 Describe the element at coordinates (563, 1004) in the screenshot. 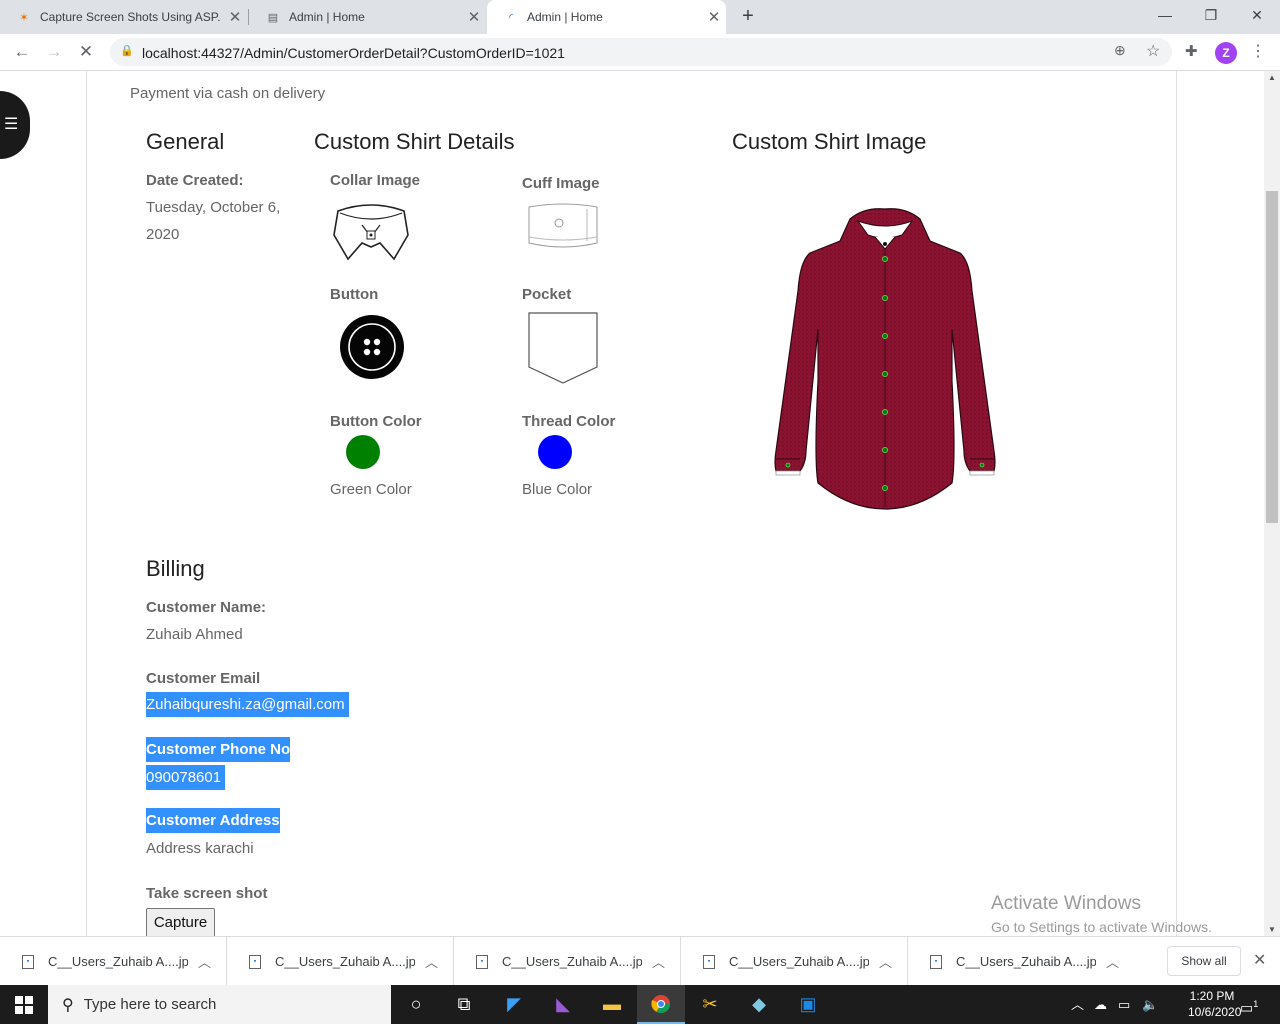

I see `visual-studio-icon: ◣` at that location.